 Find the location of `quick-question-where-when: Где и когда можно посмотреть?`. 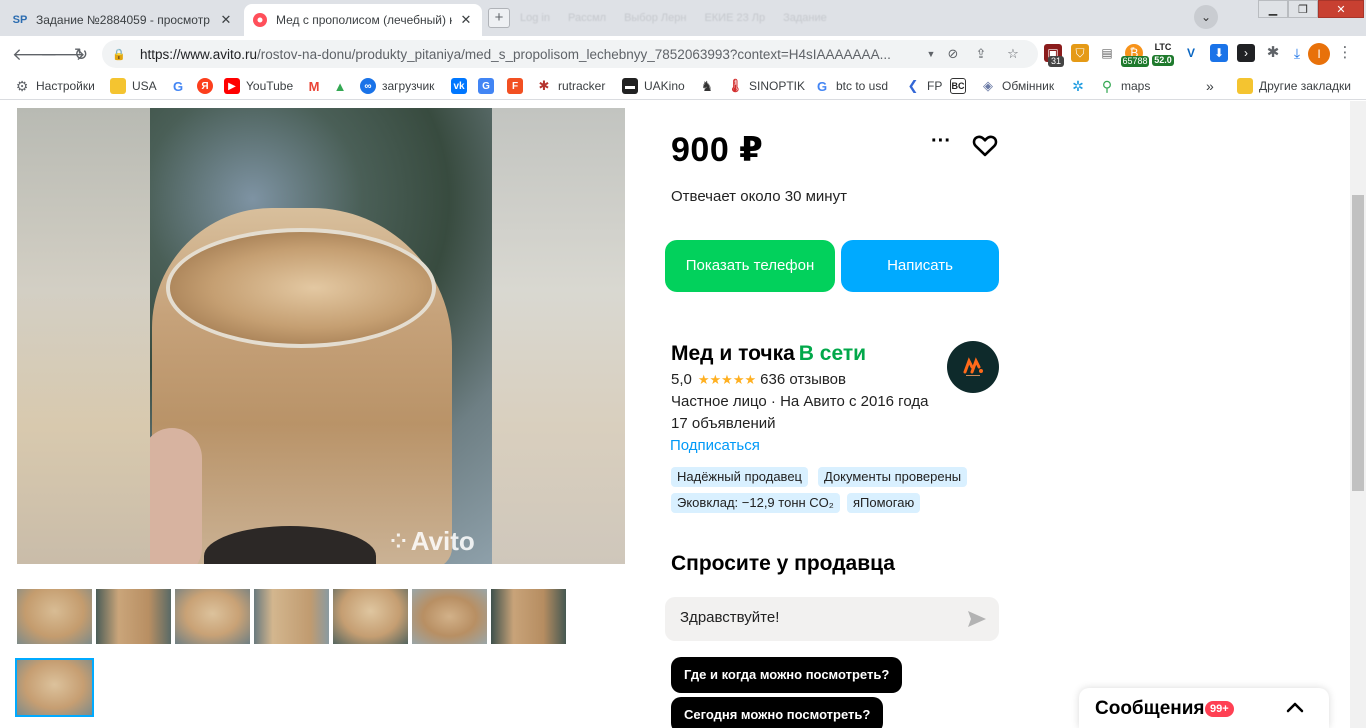

quick-question-where-when: Где и когда можно посмотреть? is located at coordinates (787, 675).